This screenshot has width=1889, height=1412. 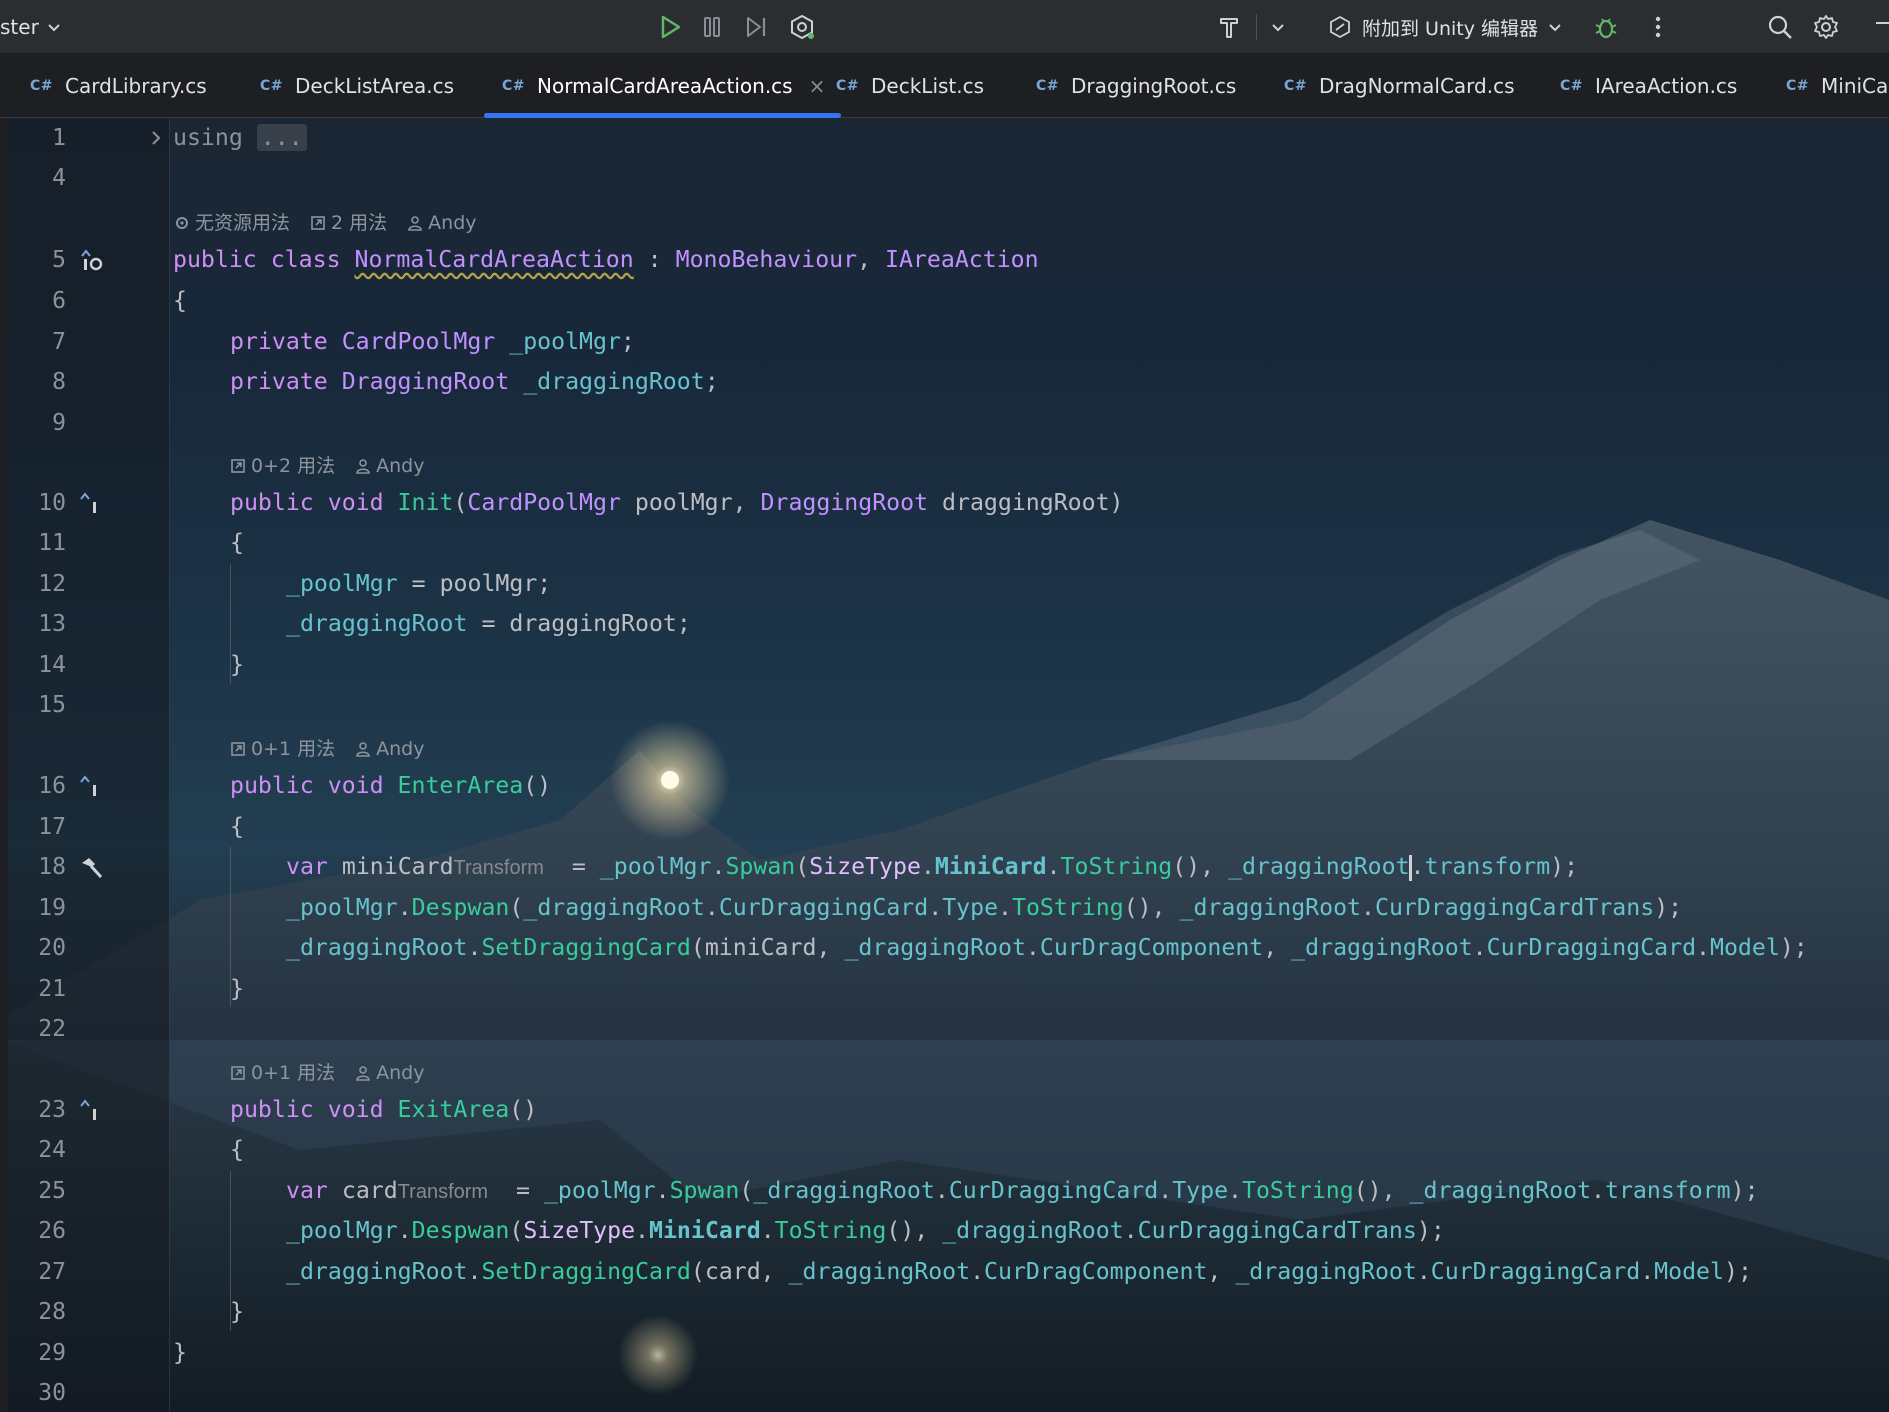 What do you see at coordinates (59, 423) in the screenshot?
I see `line-number: 9` at bounding box center [59, 423].